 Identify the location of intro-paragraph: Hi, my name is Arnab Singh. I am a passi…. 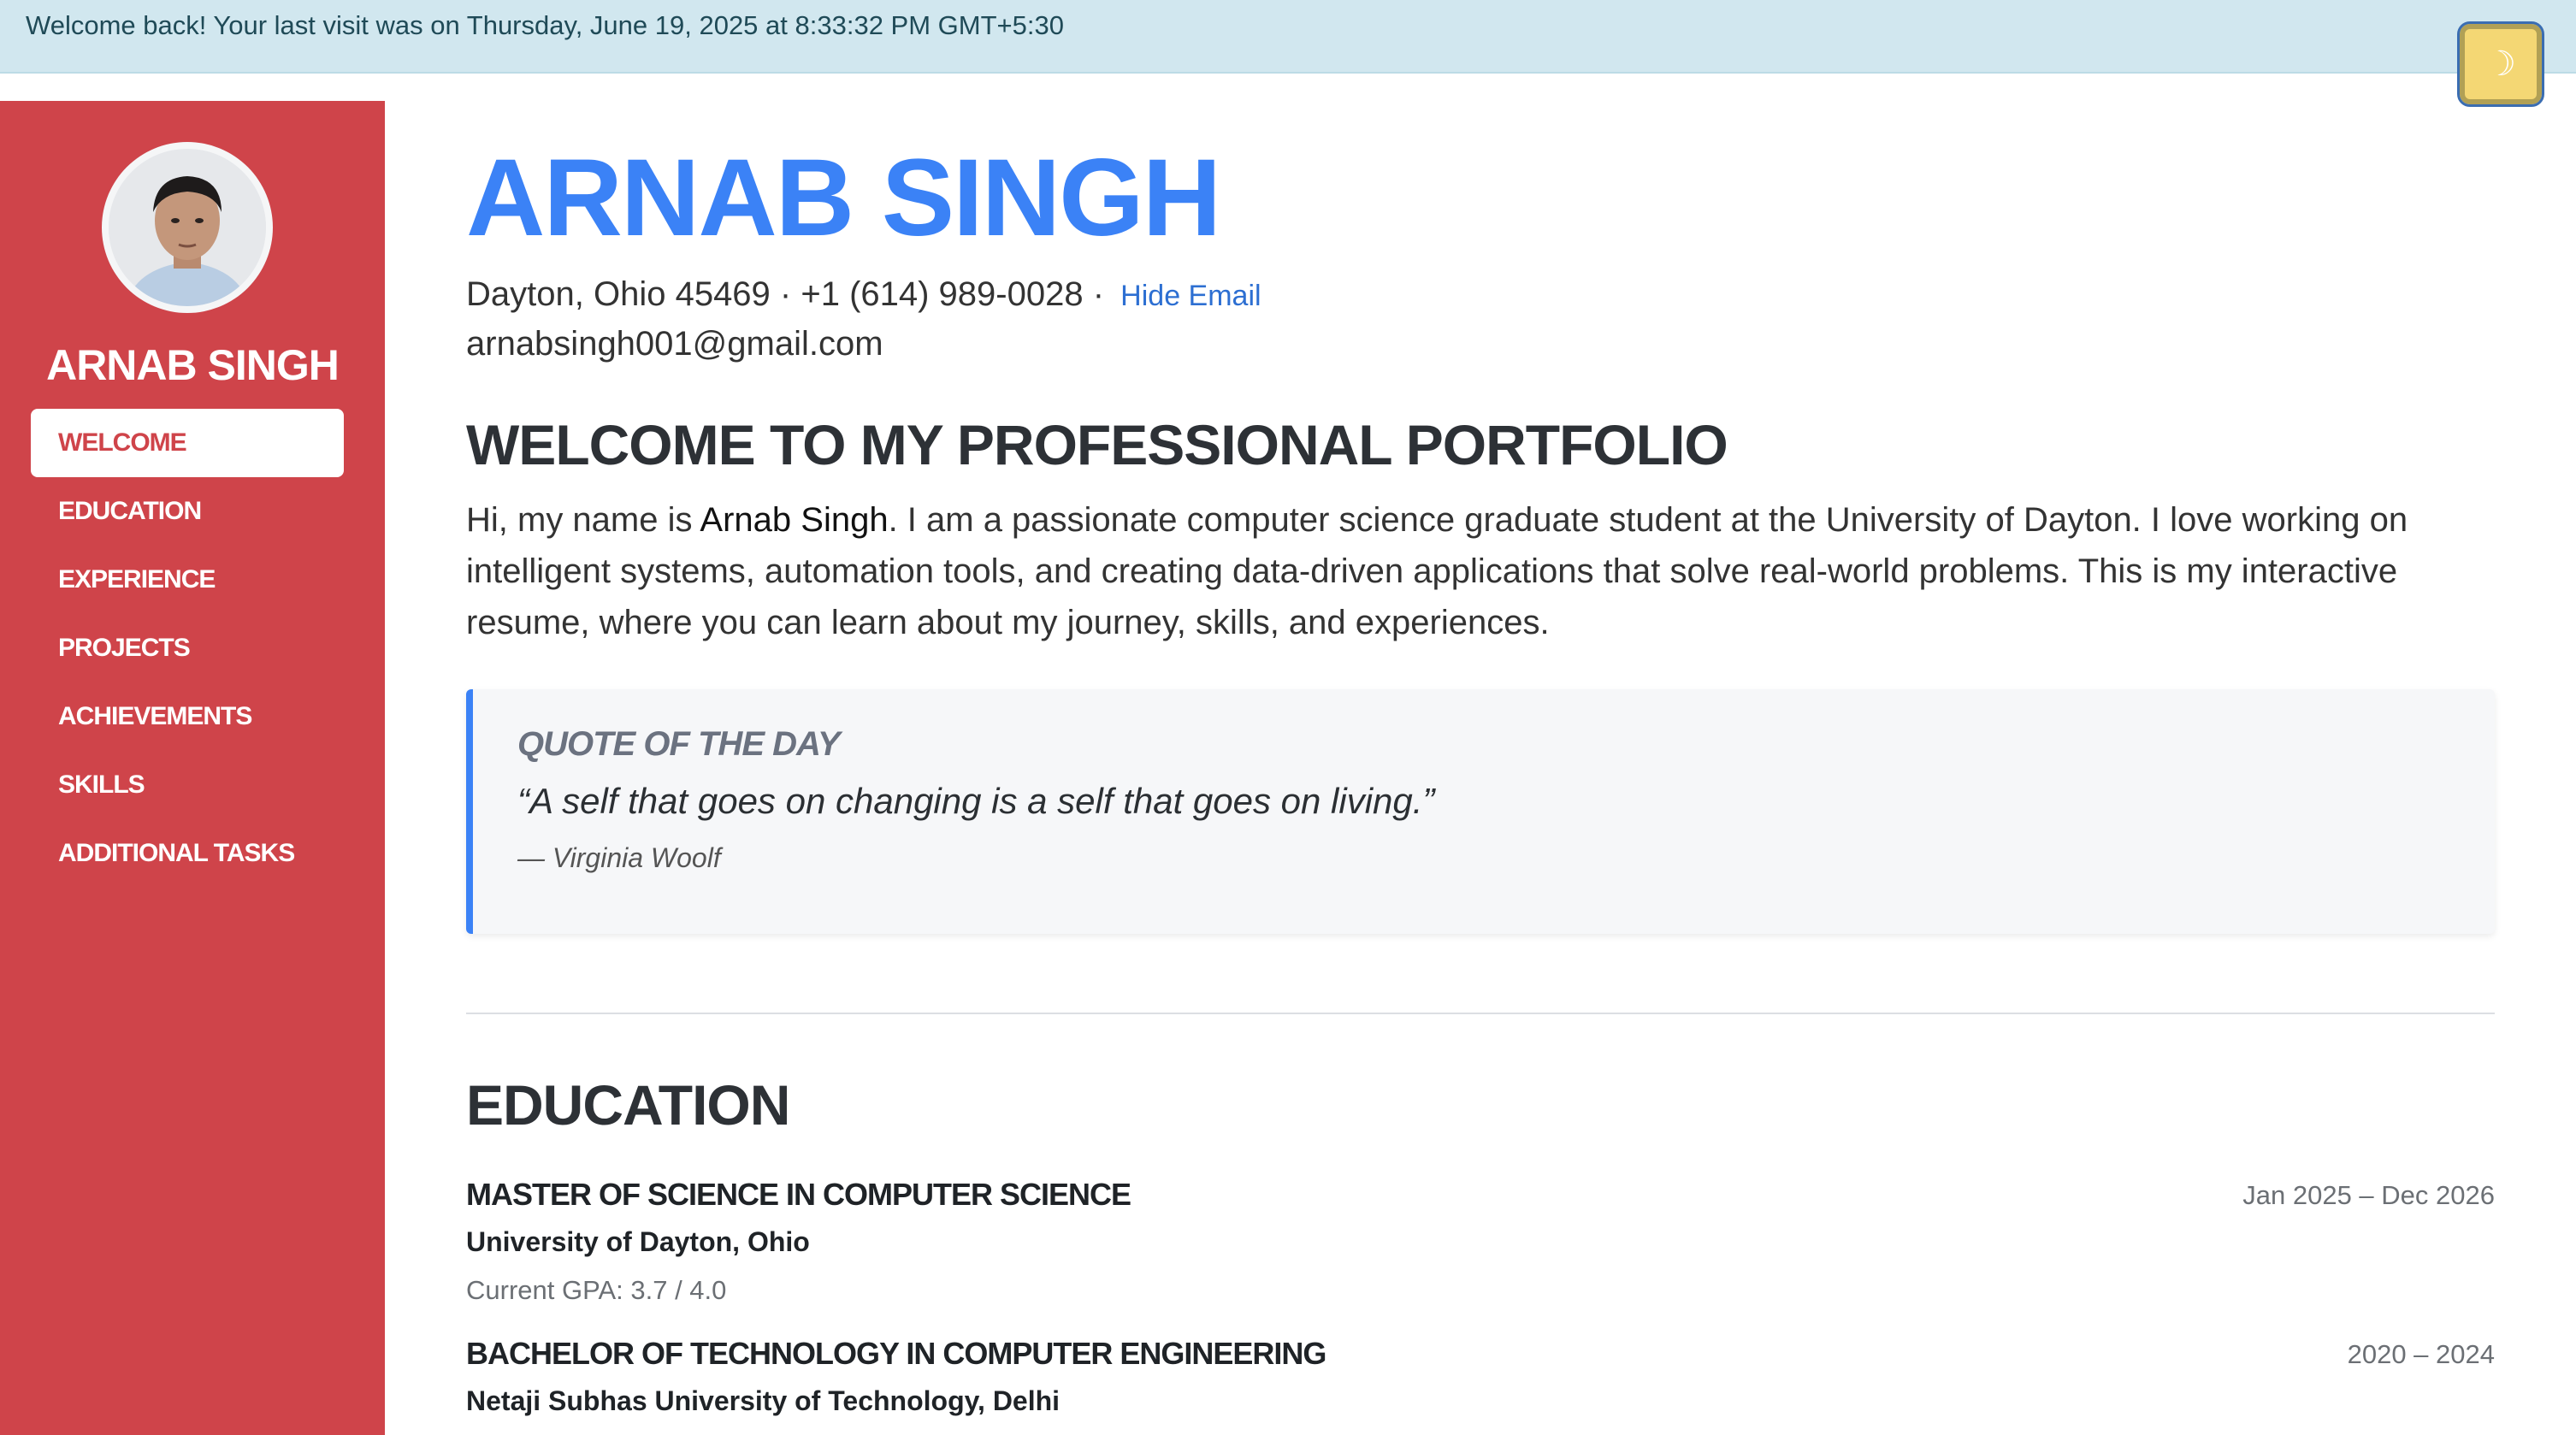
(1480, 571).